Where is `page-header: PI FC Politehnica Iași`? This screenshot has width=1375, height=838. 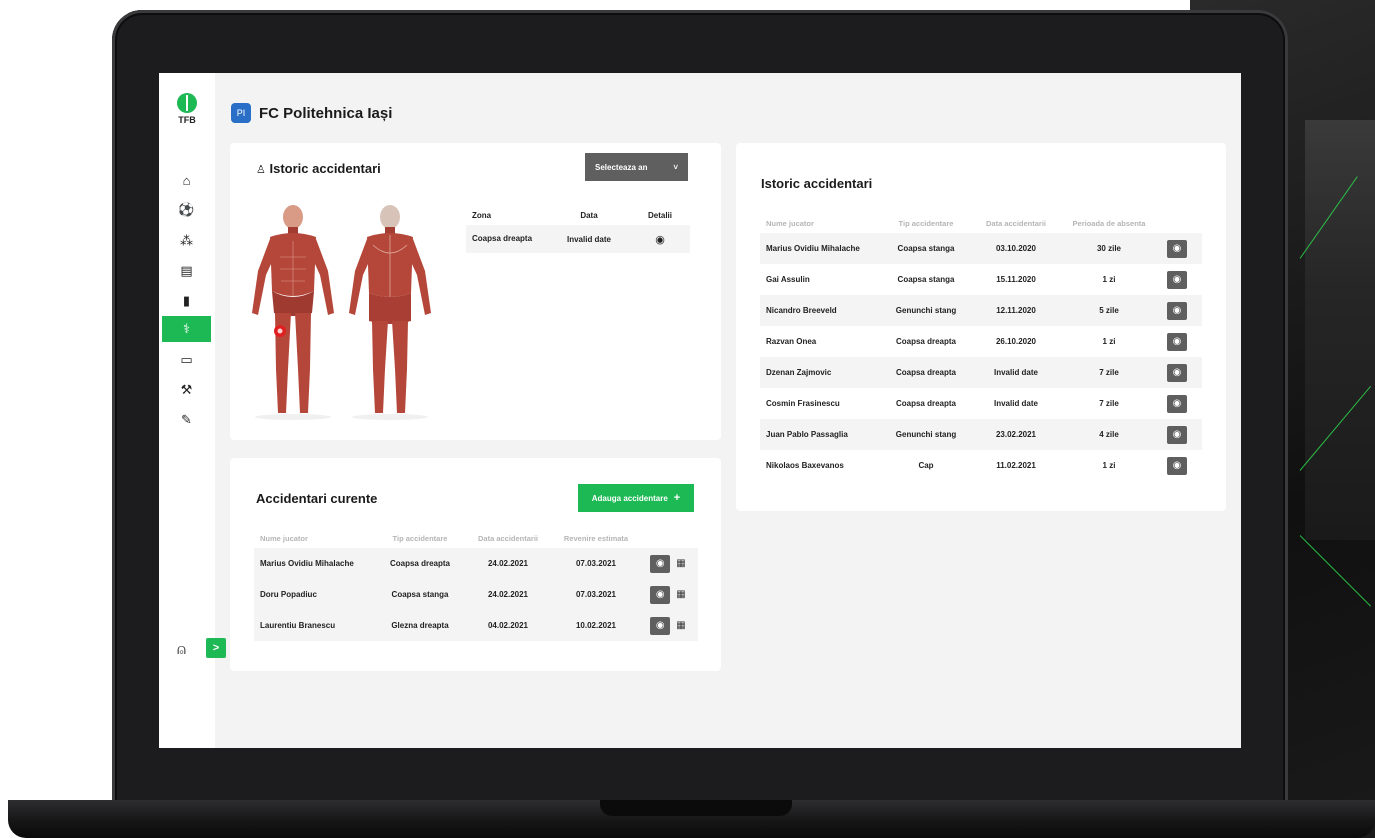 page-header: PI FC Politehnica Iași is located at coordinates (311, 113).